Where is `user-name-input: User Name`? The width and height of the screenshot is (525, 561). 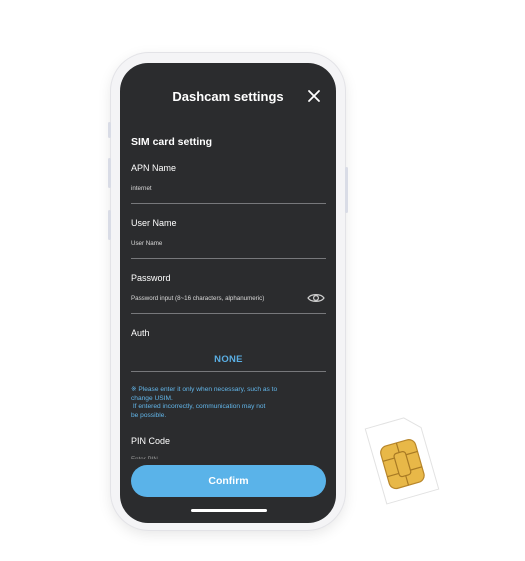
user-name-input: User Name is located at coordinates (146, 243).